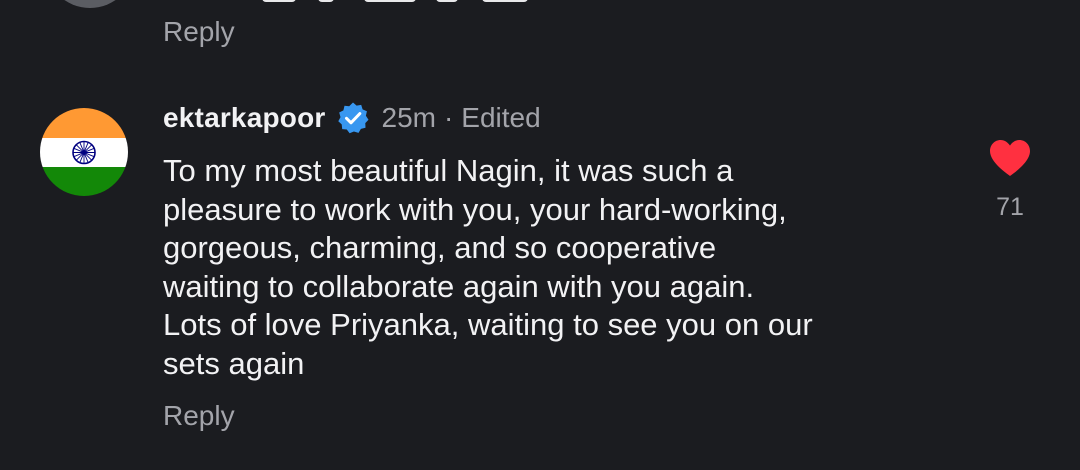  Describe the element at coordinates (1010, 158) in the screenshot. I see `heart-icon` at that location.